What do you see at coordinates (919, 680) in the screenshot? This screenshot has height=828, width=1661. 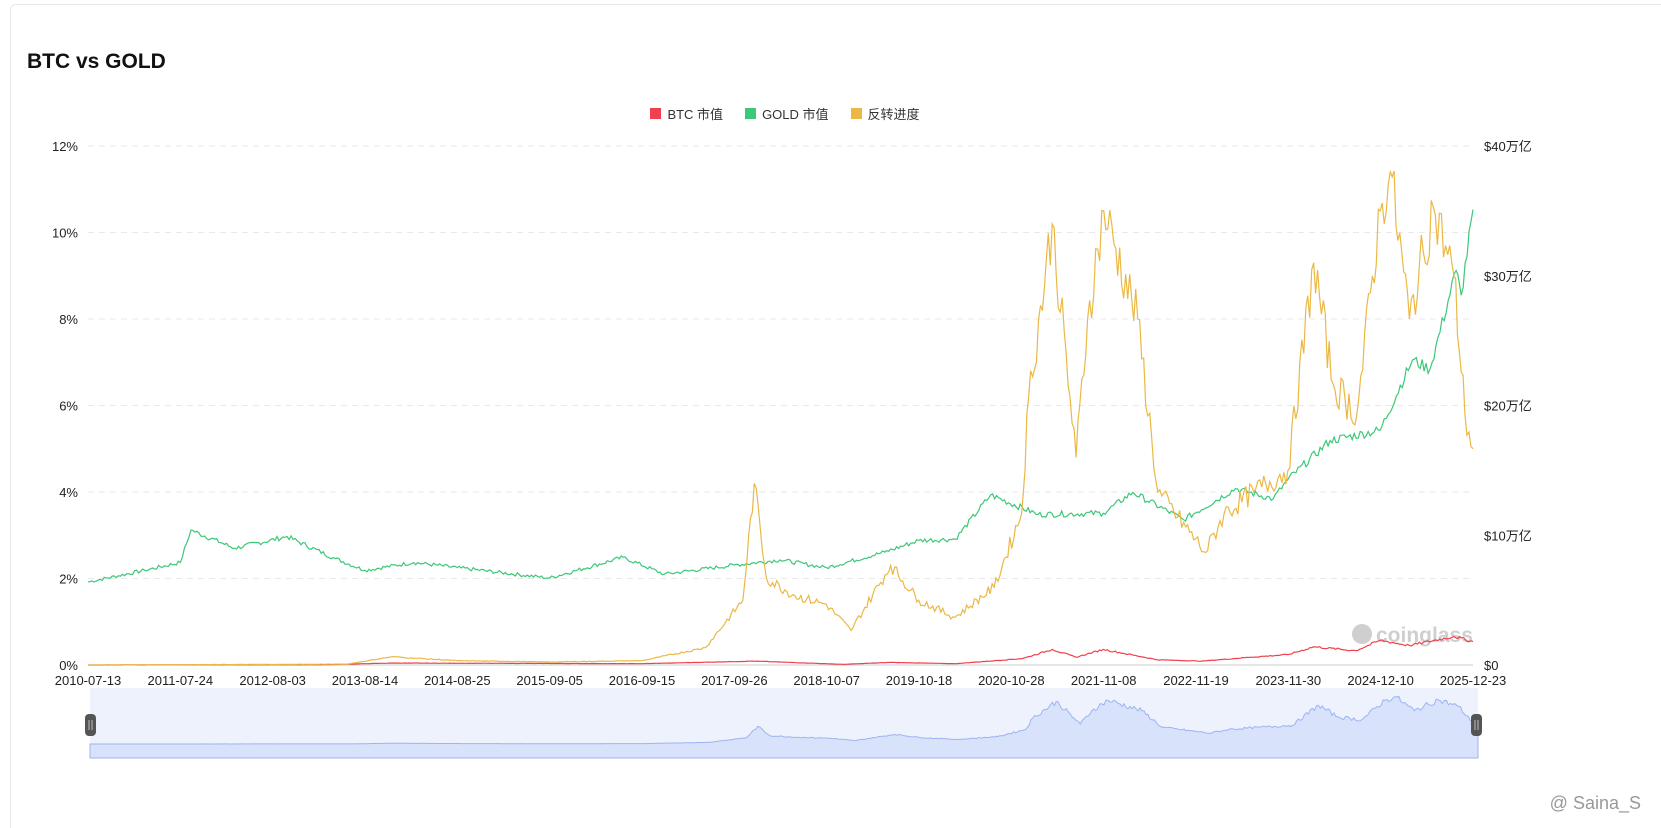 I see `x-axis-tick-label: 2019-10-18` at bounding box center [919, 680].